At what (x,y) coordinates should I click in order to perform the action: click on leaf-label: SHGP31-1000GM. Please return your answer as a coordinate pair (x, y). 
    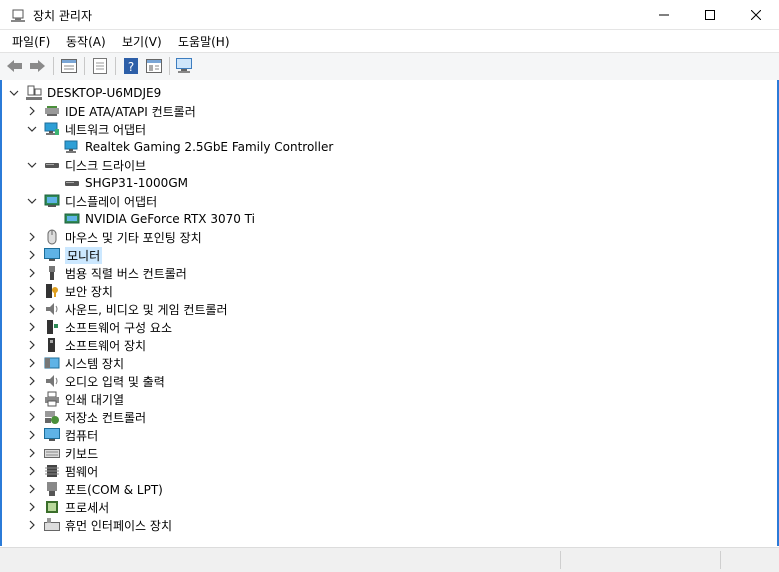
    Looking at the image, I should click on (136, 183).